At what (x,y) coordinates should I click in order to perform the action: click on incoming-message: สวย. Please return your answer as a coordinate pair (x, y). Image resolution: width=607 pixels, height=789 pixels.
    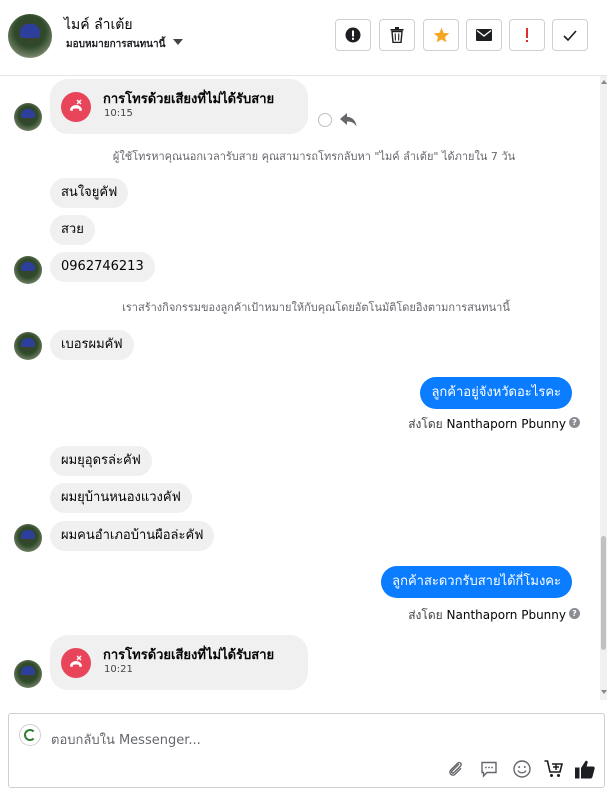
    Looking at the image, I should click on (72, 230).